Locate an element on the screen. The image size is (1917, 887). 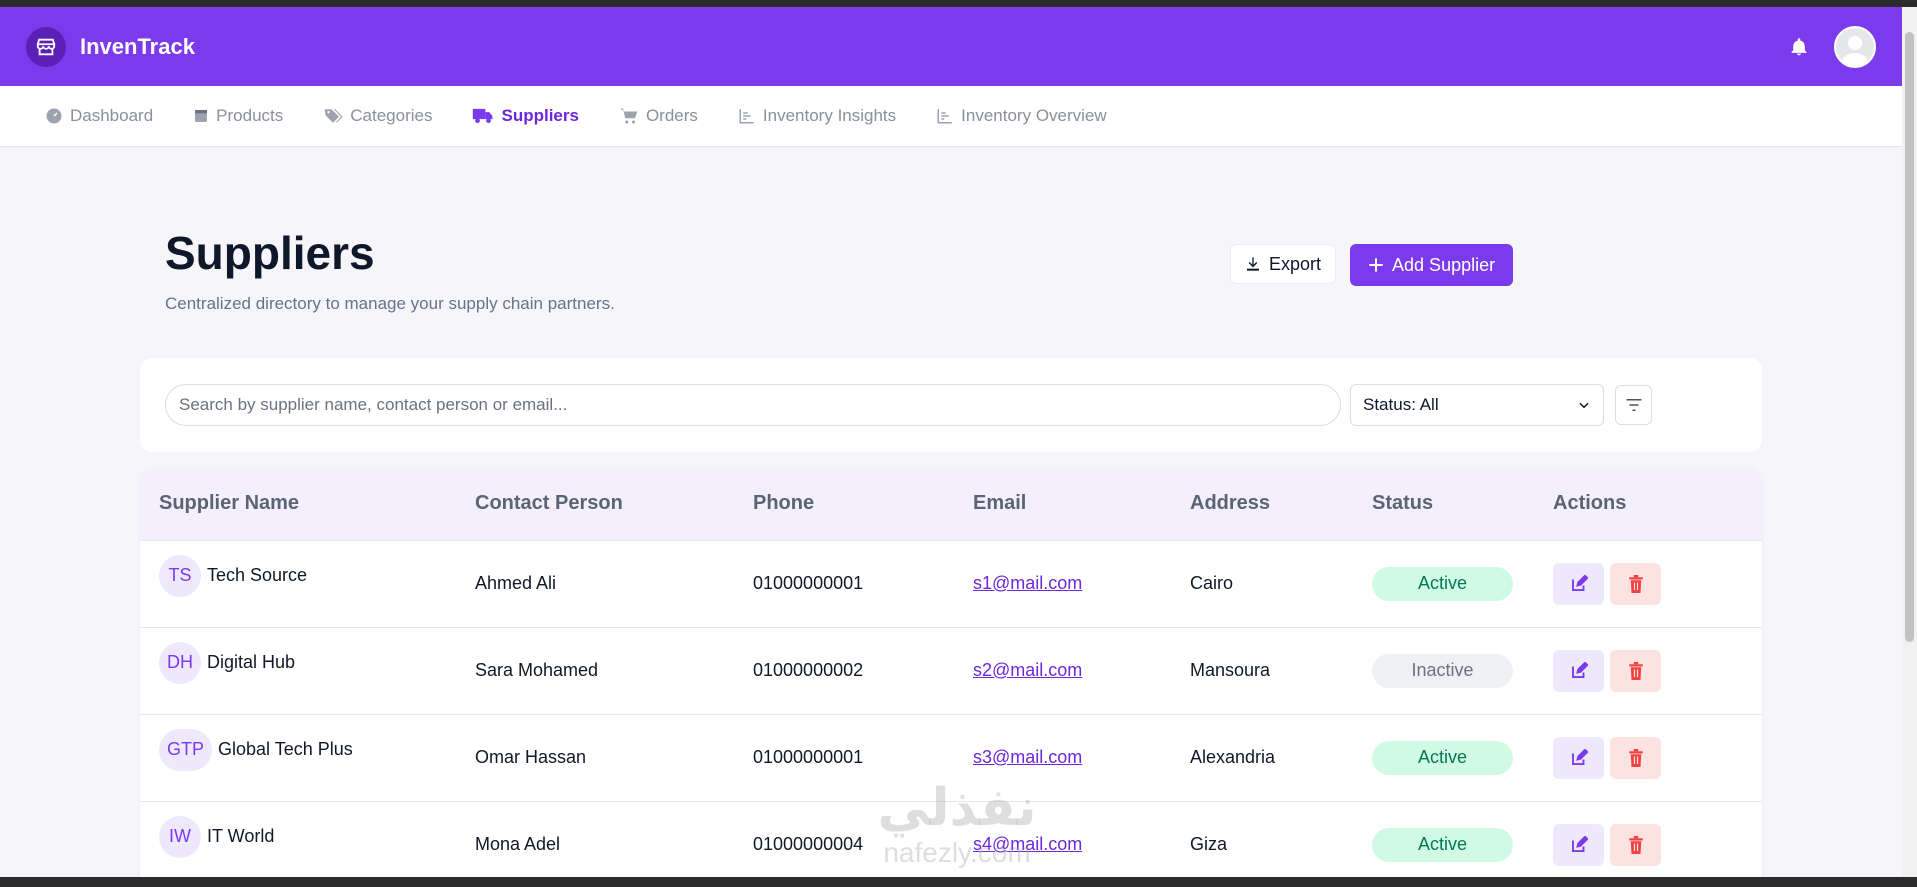
phone: 01000000004 is located at coordinates (863, 843).